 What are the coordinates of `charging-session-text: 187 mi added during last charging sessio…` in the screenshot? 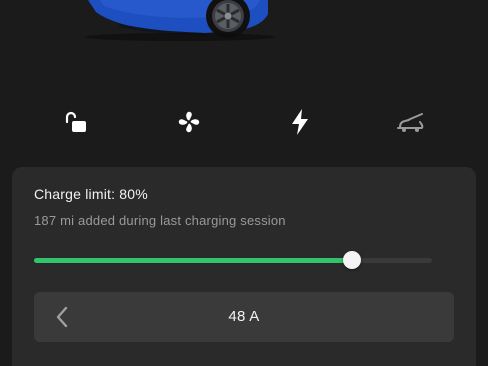 It's located at (160, 220).